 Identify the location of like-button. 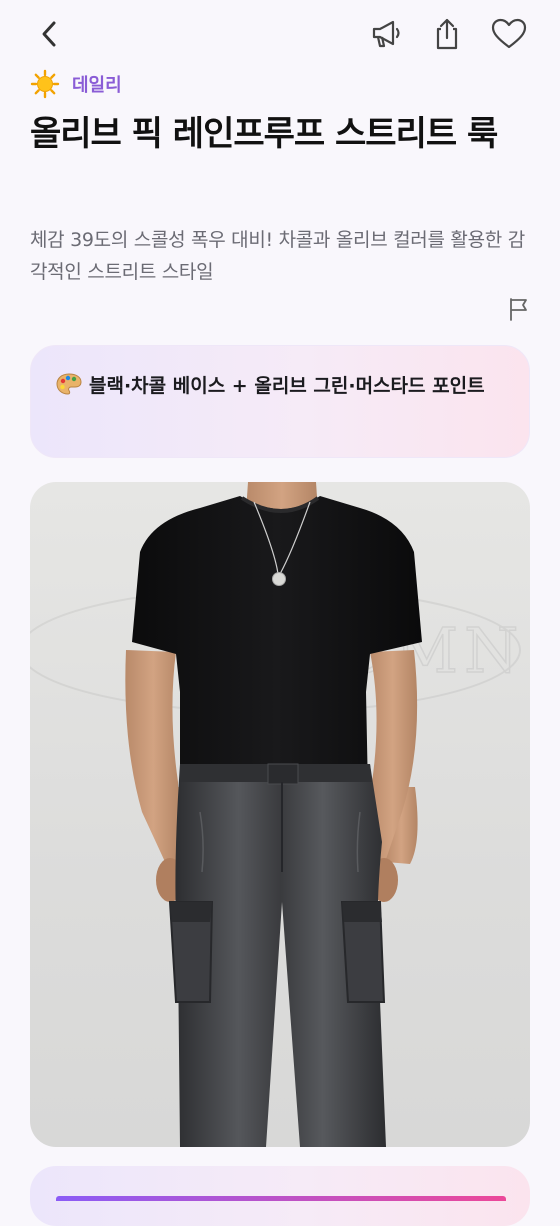
(509, 34).